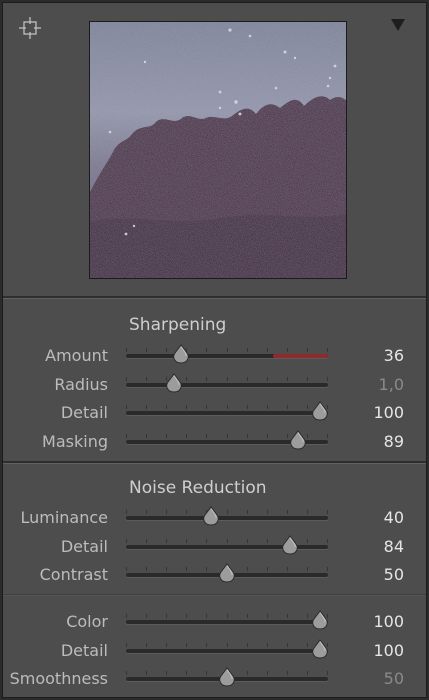 This screenshot has width=429, height=700. What do you see at coordinates (320, 620) in the screenshot?
I see `color-slider-thumb` at bounding box center [320, 620].